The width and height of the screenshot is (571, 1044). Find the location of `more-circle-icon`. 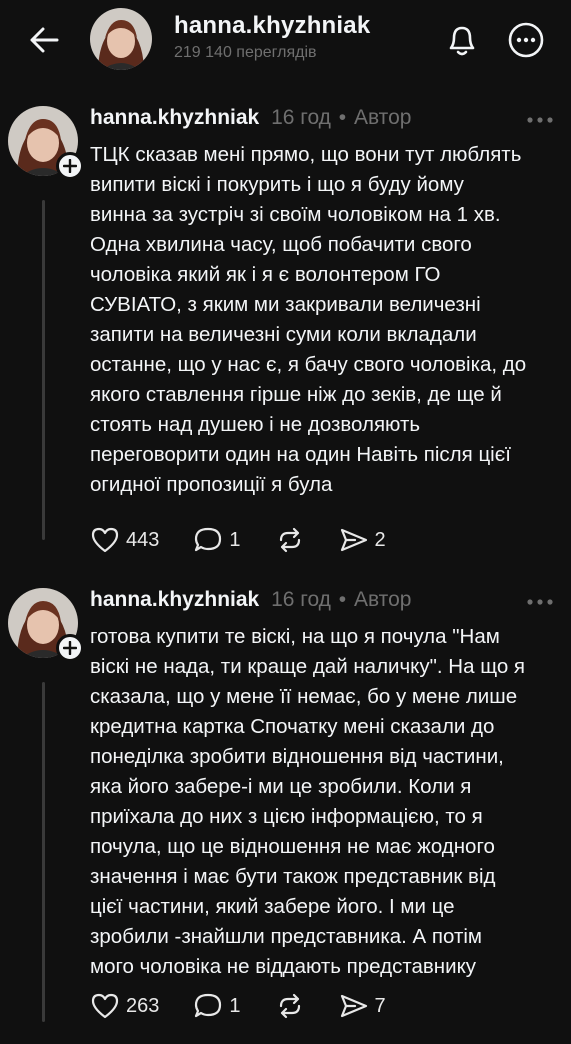

more-circle-icon is located at coordinates (526, 40).